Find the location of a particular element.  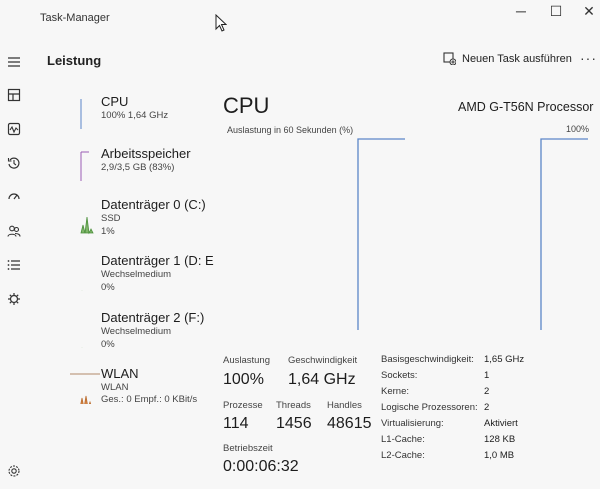

info-label: Kerne: is located at coordinates (395, 391).